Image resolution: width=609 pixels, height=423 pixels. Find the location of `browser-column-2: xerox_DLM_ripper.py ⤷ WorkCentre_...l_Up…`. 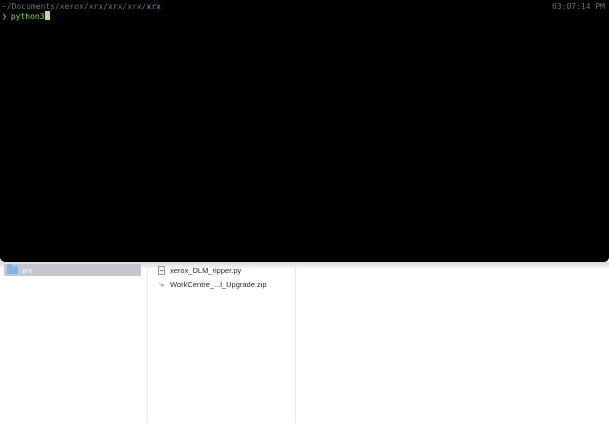

browser-column-2: xerox_DLM_ripper.py ⤷ WorkCentre_...l_Up… is located at coordinates (222, 342).